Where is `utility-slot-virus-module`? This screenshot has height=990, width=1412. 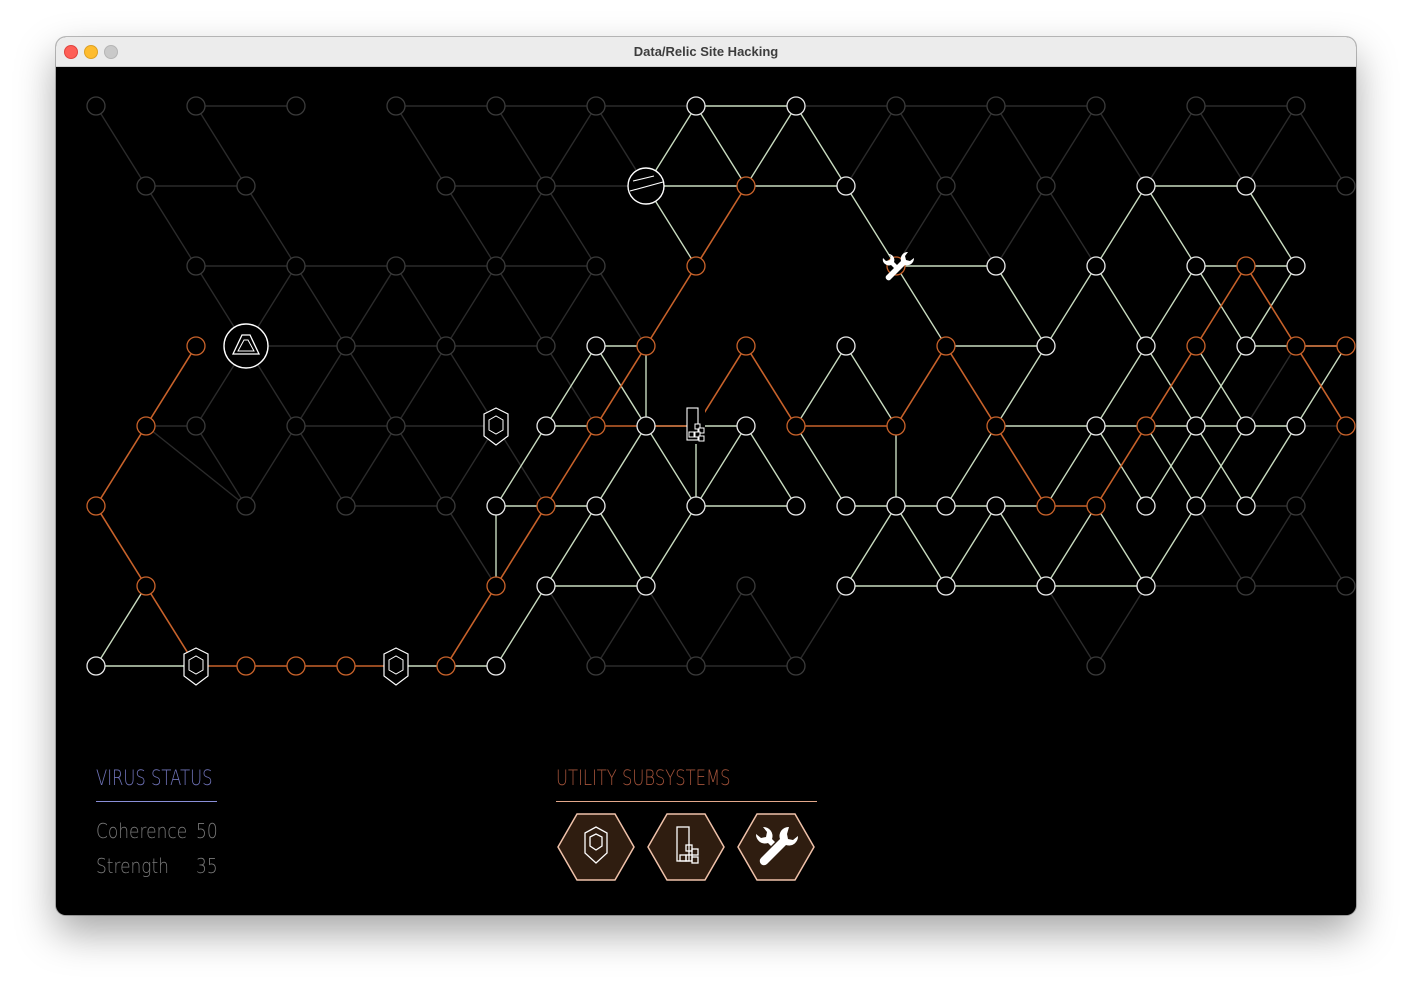
utility-slot-virus-module is located at coordinates (686, 847).